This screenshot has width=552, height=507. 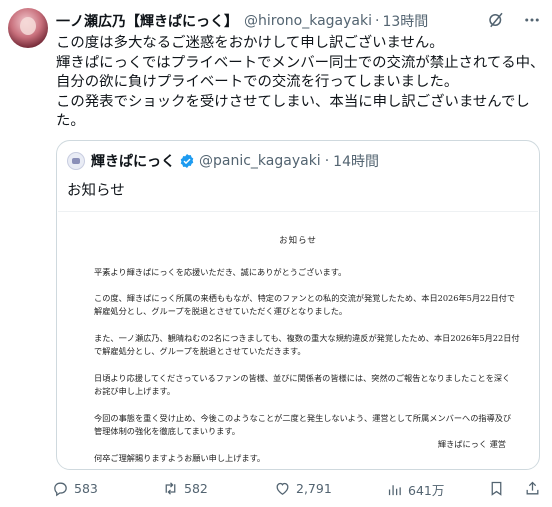 I want to click on views-count: 641万, so click(x=426, y=490).